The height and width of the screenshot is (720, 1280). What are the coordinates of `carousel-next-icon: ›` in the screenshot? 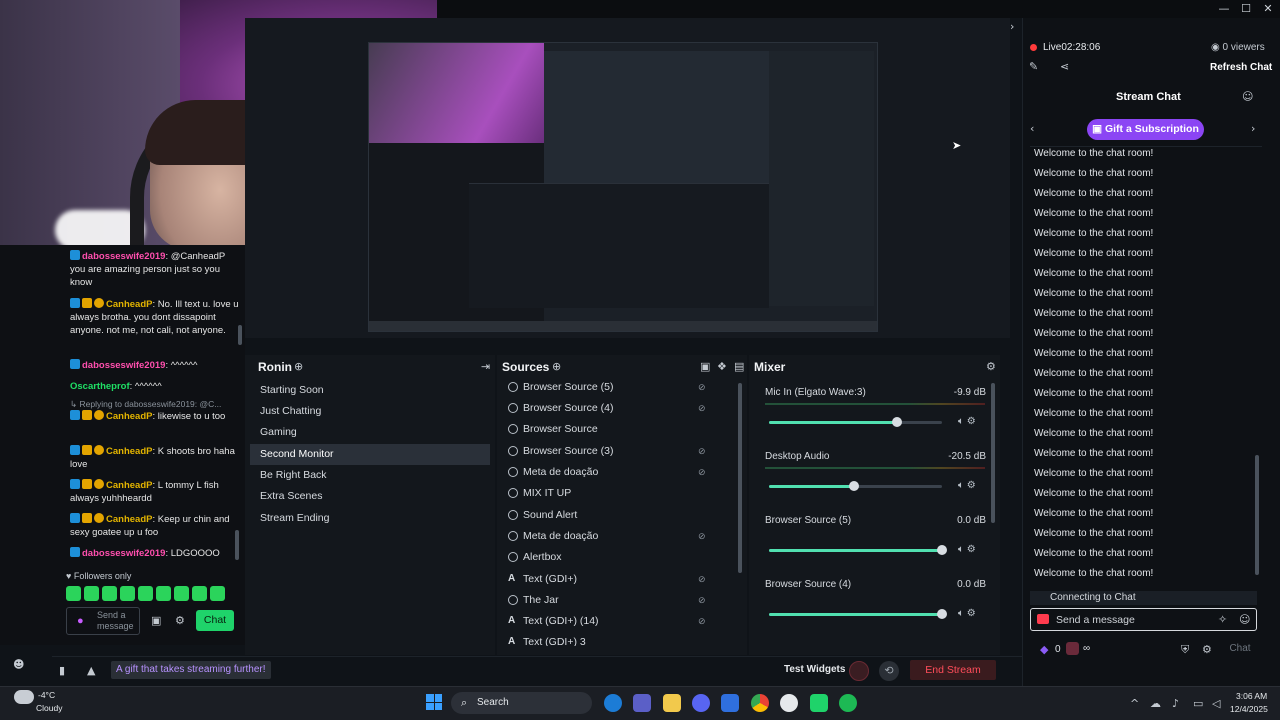 It's located at (1253, 128).